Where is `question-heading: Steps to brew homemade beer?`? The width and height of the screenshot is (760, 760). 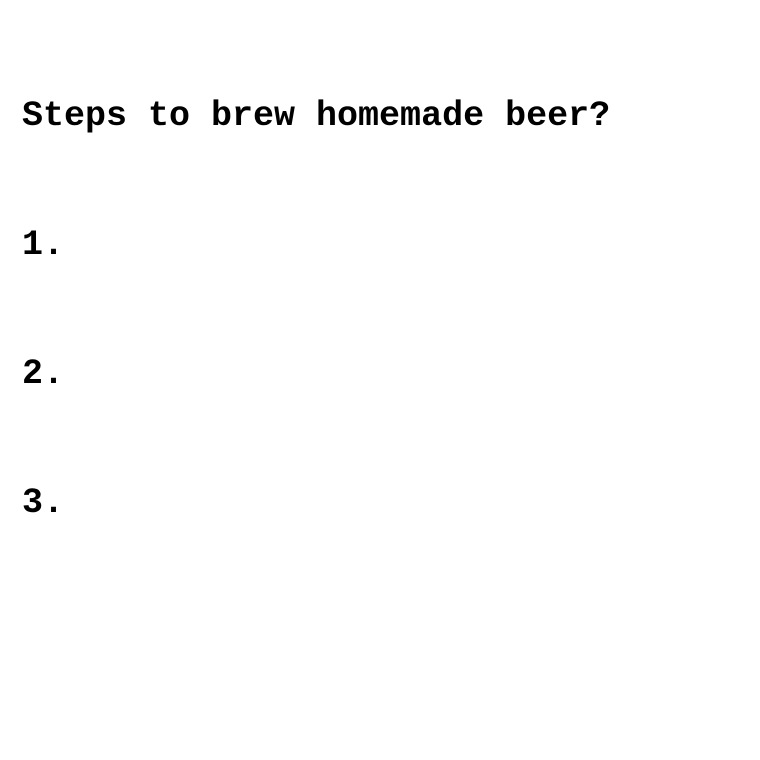
question-heading: Steps to brew homemade beer? is located at coordinates (316, 116).